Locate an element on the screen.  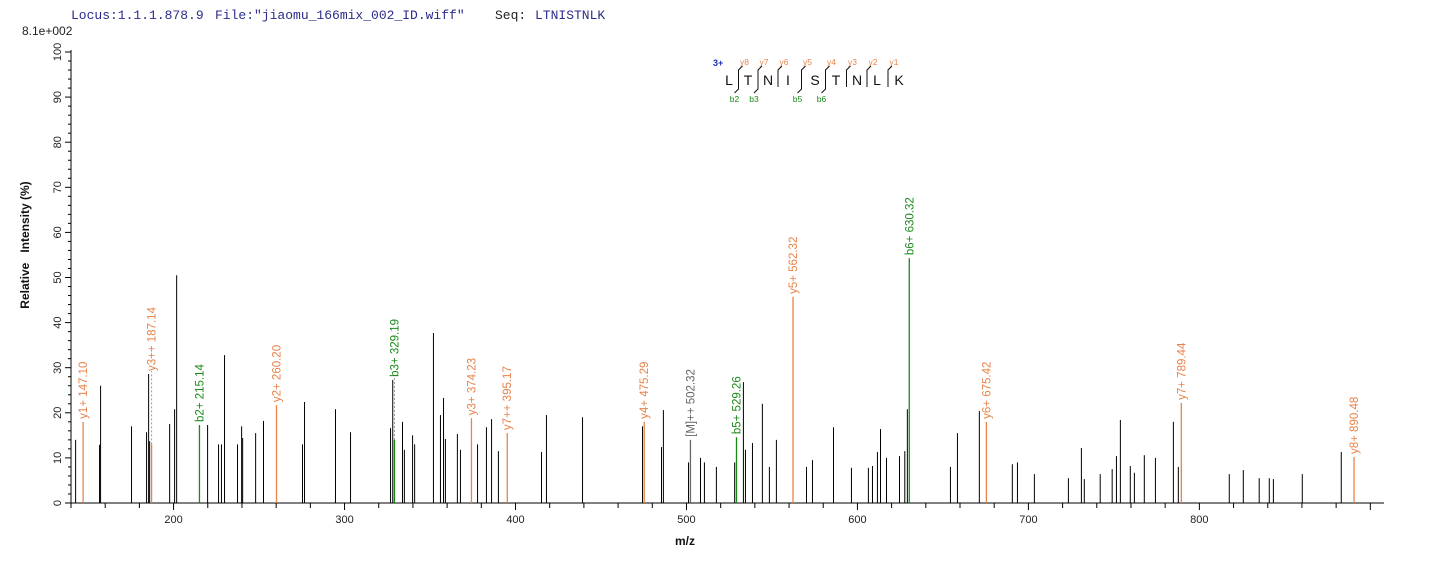
y-tick-label: 100 is located at coordinates (58, 52).